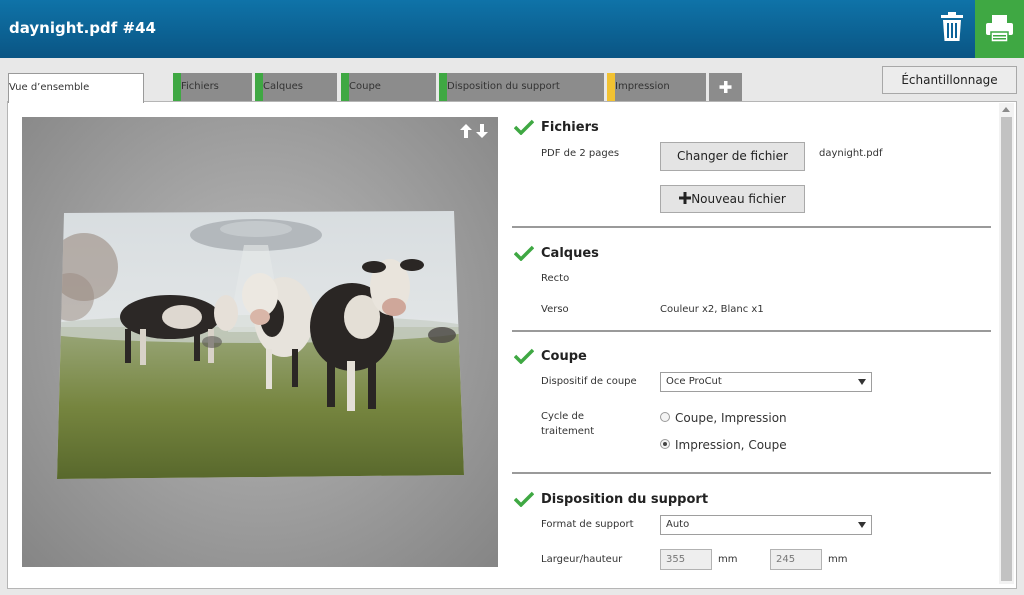  I want to click on verso-label: Verso, so click(555, 309).